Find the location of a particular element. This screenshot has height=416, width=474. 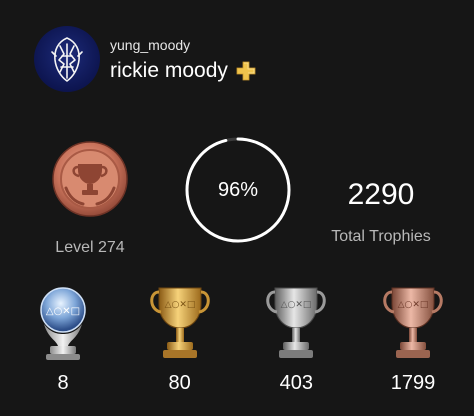

avatar is located at coordinates (67, 59).